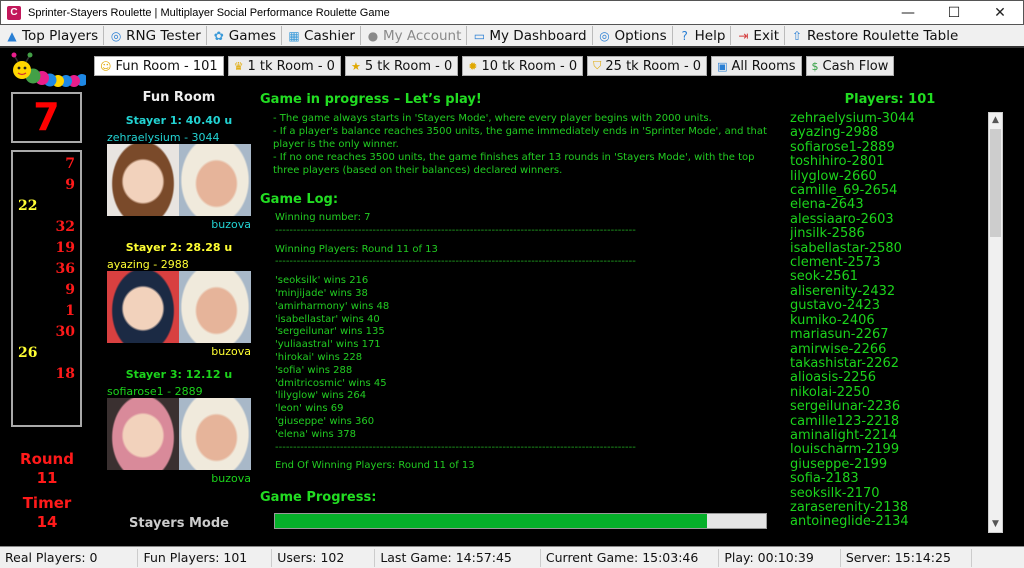 The image size is (1024, 568). What do you see at coordinates (888, 277) in the screenshot?
I see `player-list-item: seok-2561` at bounding box center [888, 277].